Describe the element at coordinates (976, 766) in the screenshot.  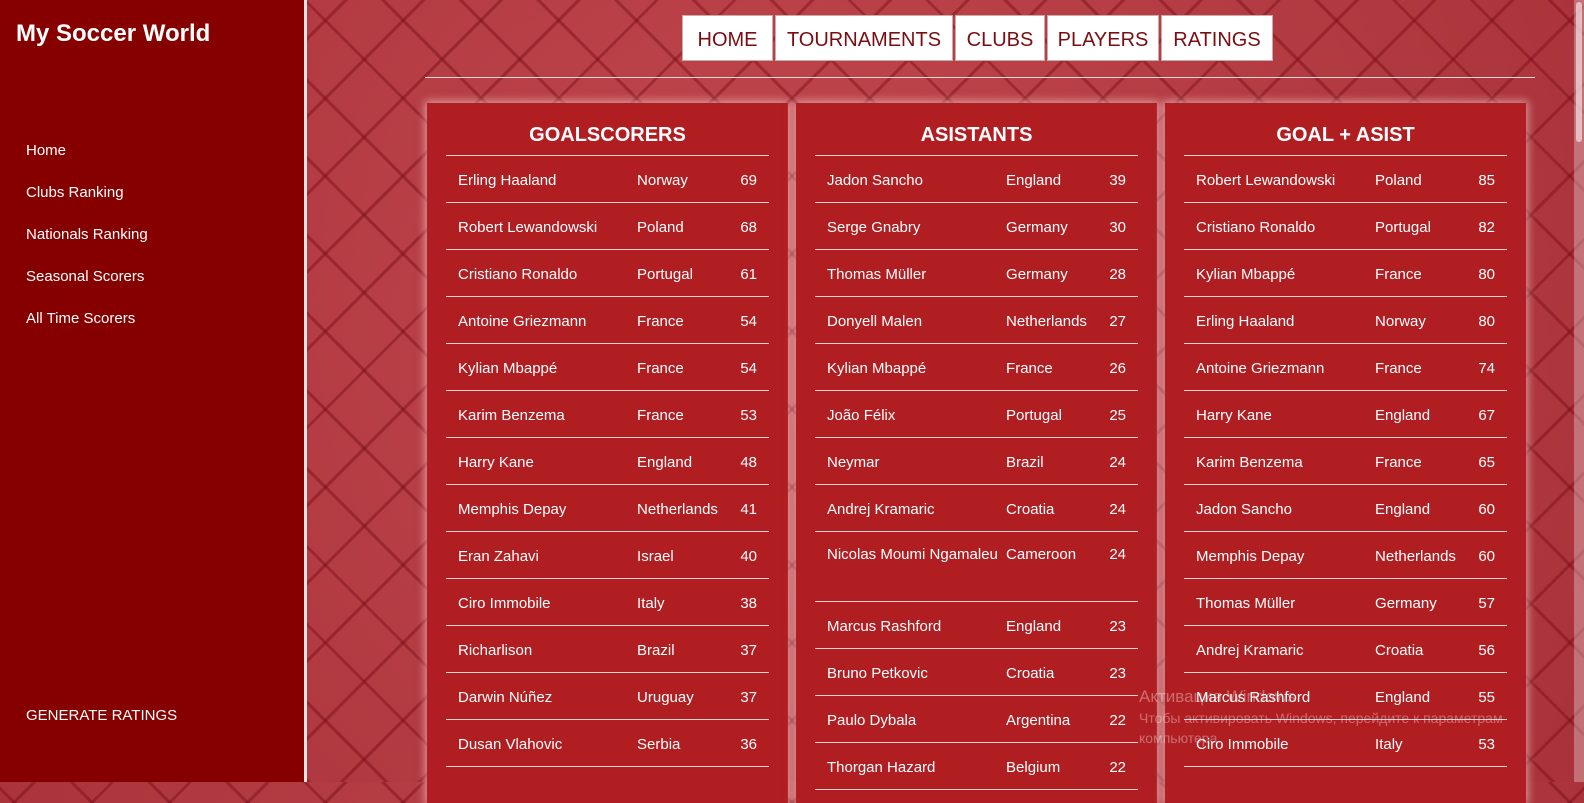
I see `table-row: Thorgan Hazard Belgium 22` at that location.